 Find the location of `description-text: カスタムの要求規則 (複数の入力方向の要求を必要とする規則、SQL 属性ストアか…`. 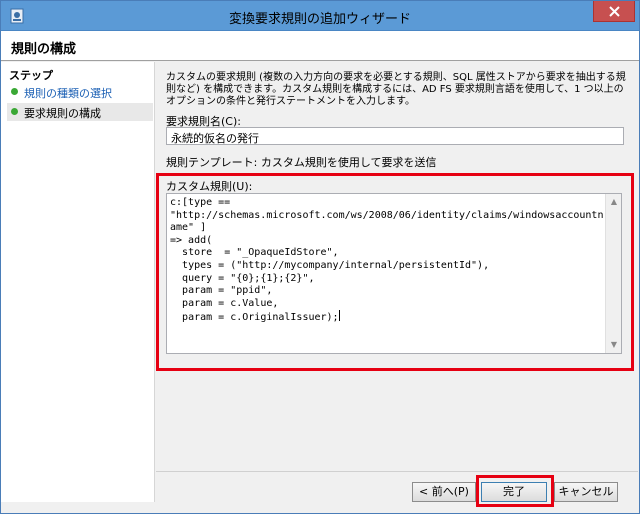

description-text: カスタムの要求規則 (複数の入力方向の要求を必要とする規則、SQL 属性ストアか… is located at coordinates (396, 89).